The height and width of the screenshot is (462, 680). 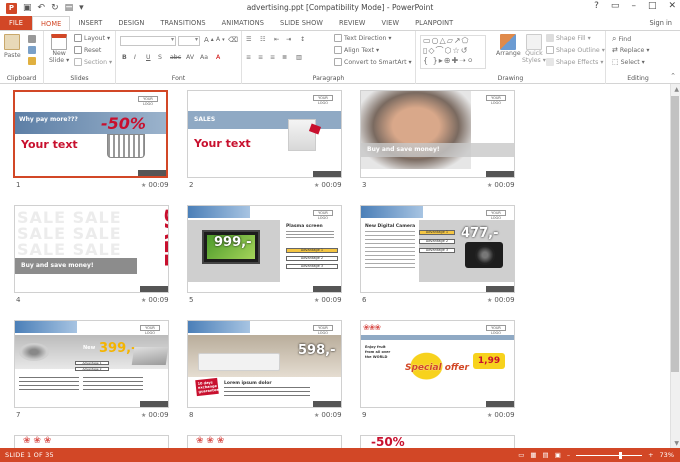 What do you see at coordinates (37, 441) in the screenshot?
I see `flower-decoration: ❀ ❀ ❀` at bounding box center [37, 441].